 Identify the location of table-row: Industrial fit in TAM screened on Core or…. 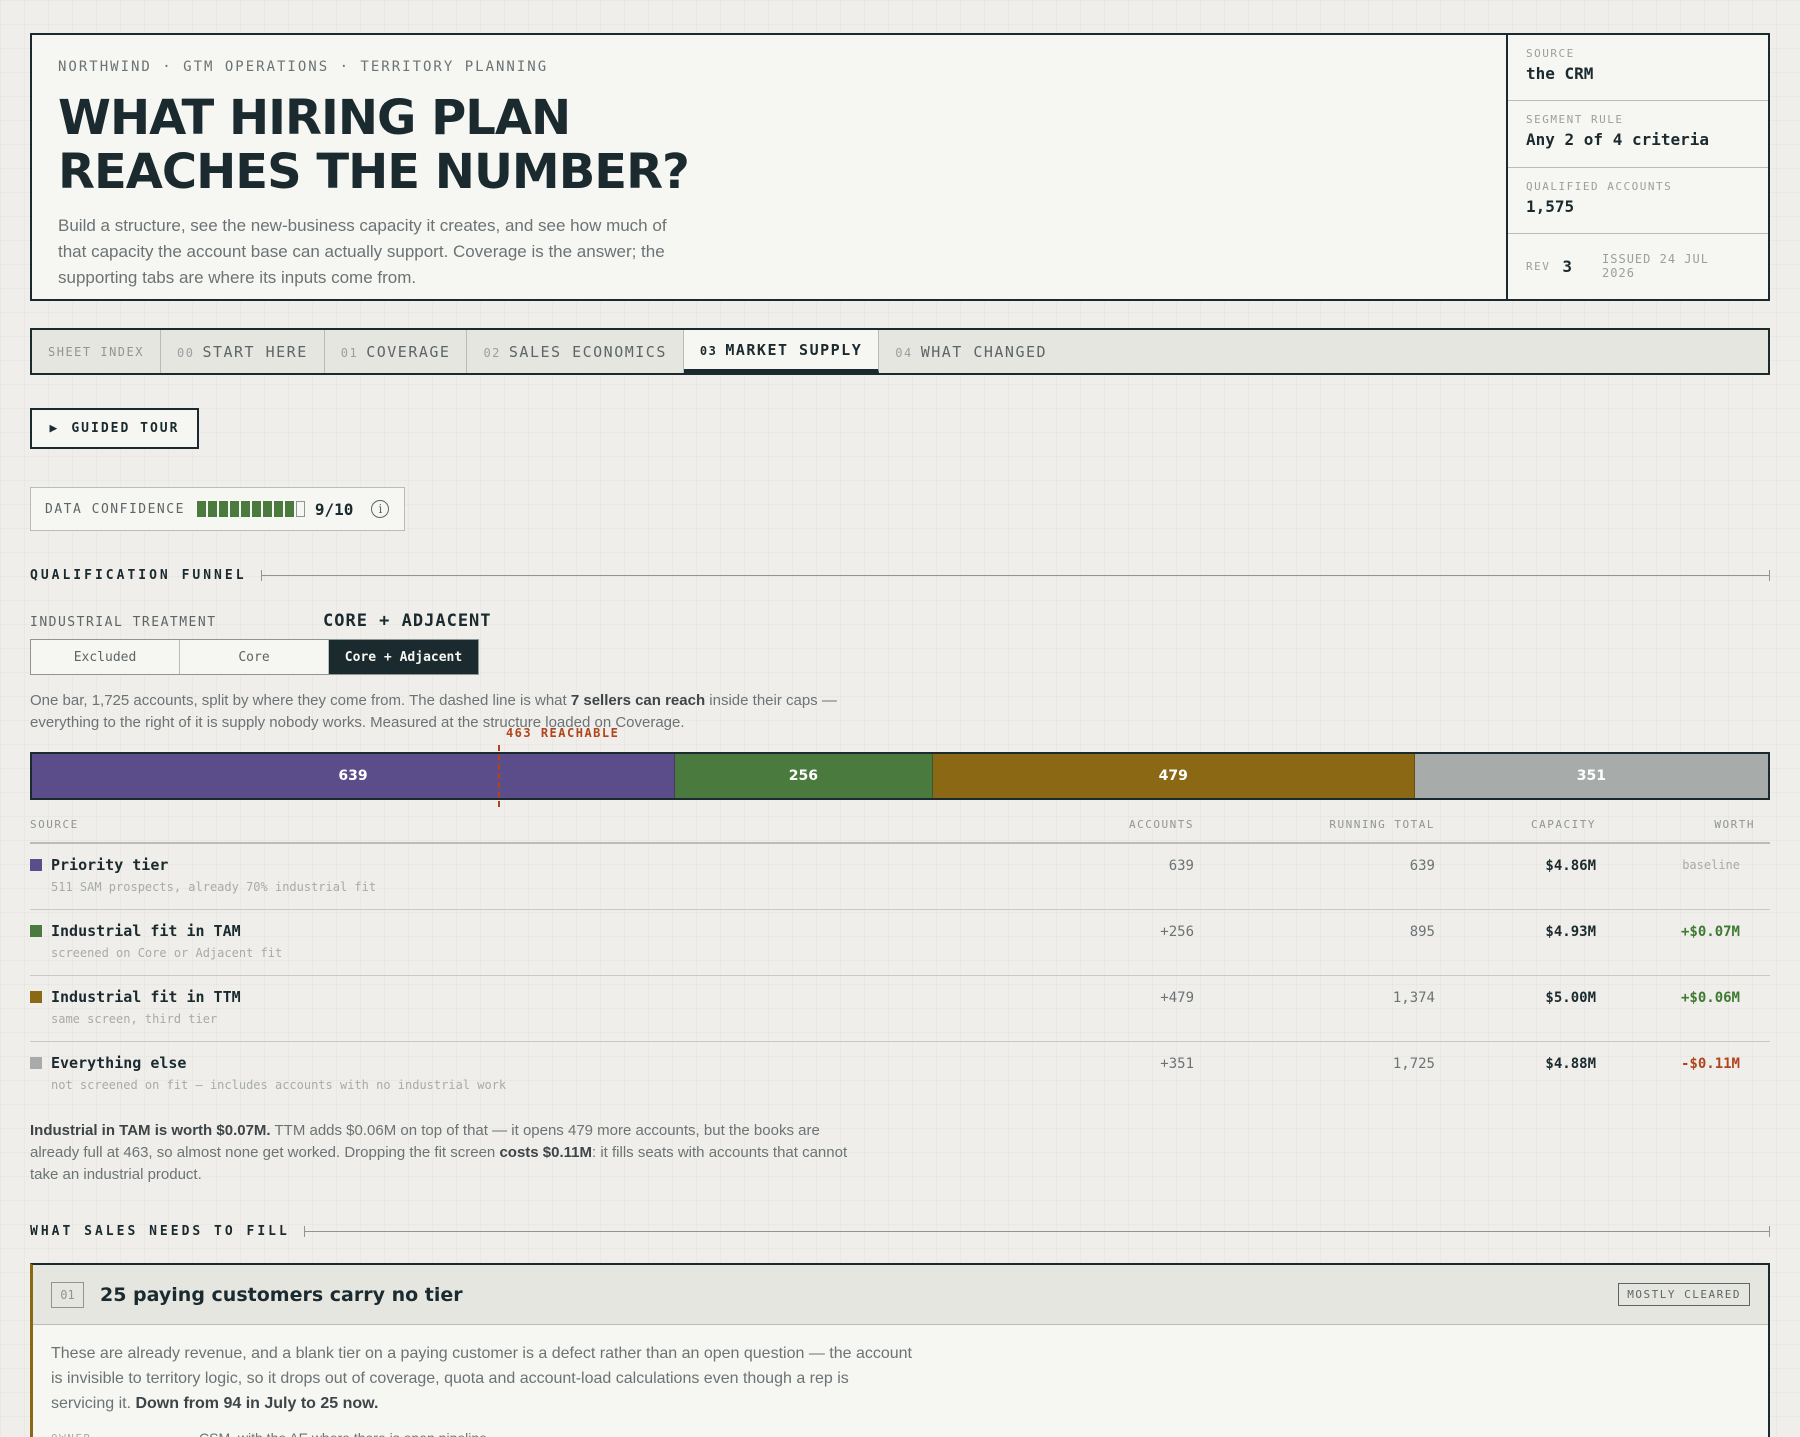
(900, 943).